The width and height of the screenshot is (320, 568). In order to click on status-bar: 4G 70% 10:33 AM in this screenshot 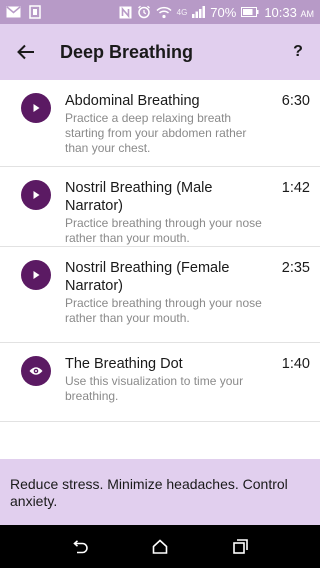, I will do `click(160, 12)`.